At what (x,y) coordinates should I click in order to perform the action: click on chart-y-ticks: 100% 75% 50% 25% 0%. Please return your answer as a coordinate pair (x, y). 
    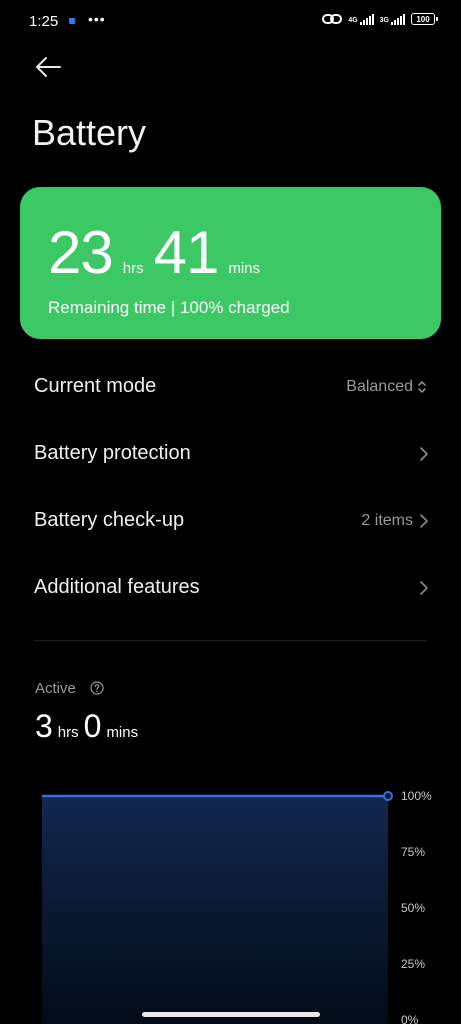
    Looking at the image, I should click on (416, 906).